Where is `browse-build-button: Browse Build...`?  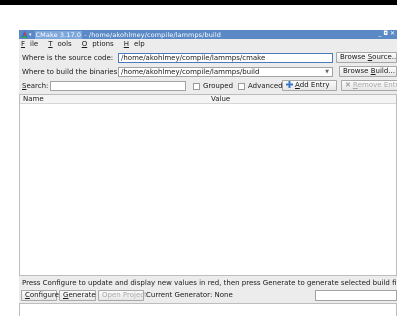 browse-build-button: Browse Build... is located at coordinates (368, 71).